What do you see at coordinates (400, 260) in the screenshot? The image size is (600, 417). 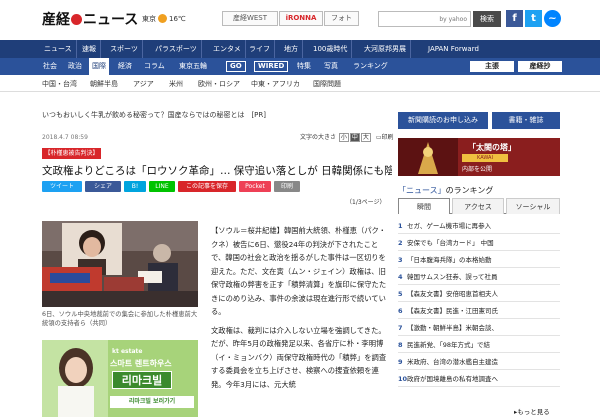 I see `rank-number: 3` at bounding box center [400, 260].